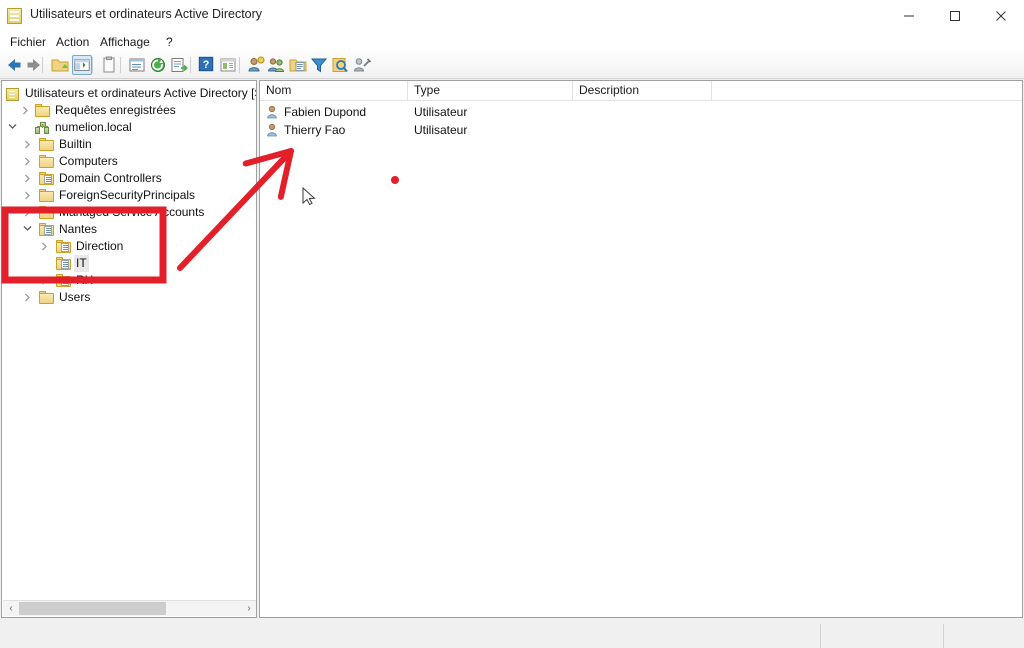 Image resolution: width=1024 pixels, height=648 pixels. What do you see at coordinates (81, 263) in the screenshot?
I see `tree-item-label: IT` at bounding box center [81, 263].